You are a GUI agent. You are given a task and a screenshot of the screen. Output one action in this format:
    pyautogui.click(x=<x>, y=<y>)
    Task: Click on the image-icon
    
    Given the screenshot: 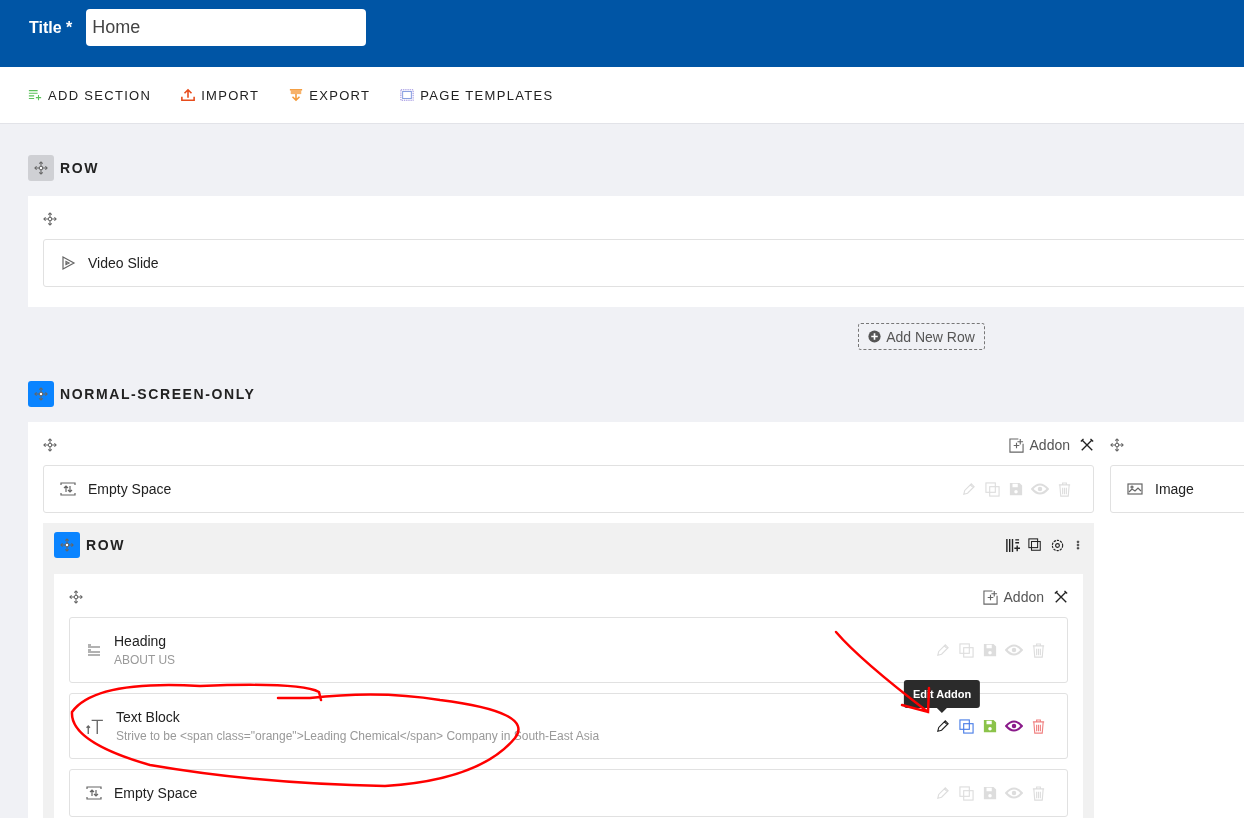 What is the action you would take?
    pyautogui.click(x=1135, y=489)
    